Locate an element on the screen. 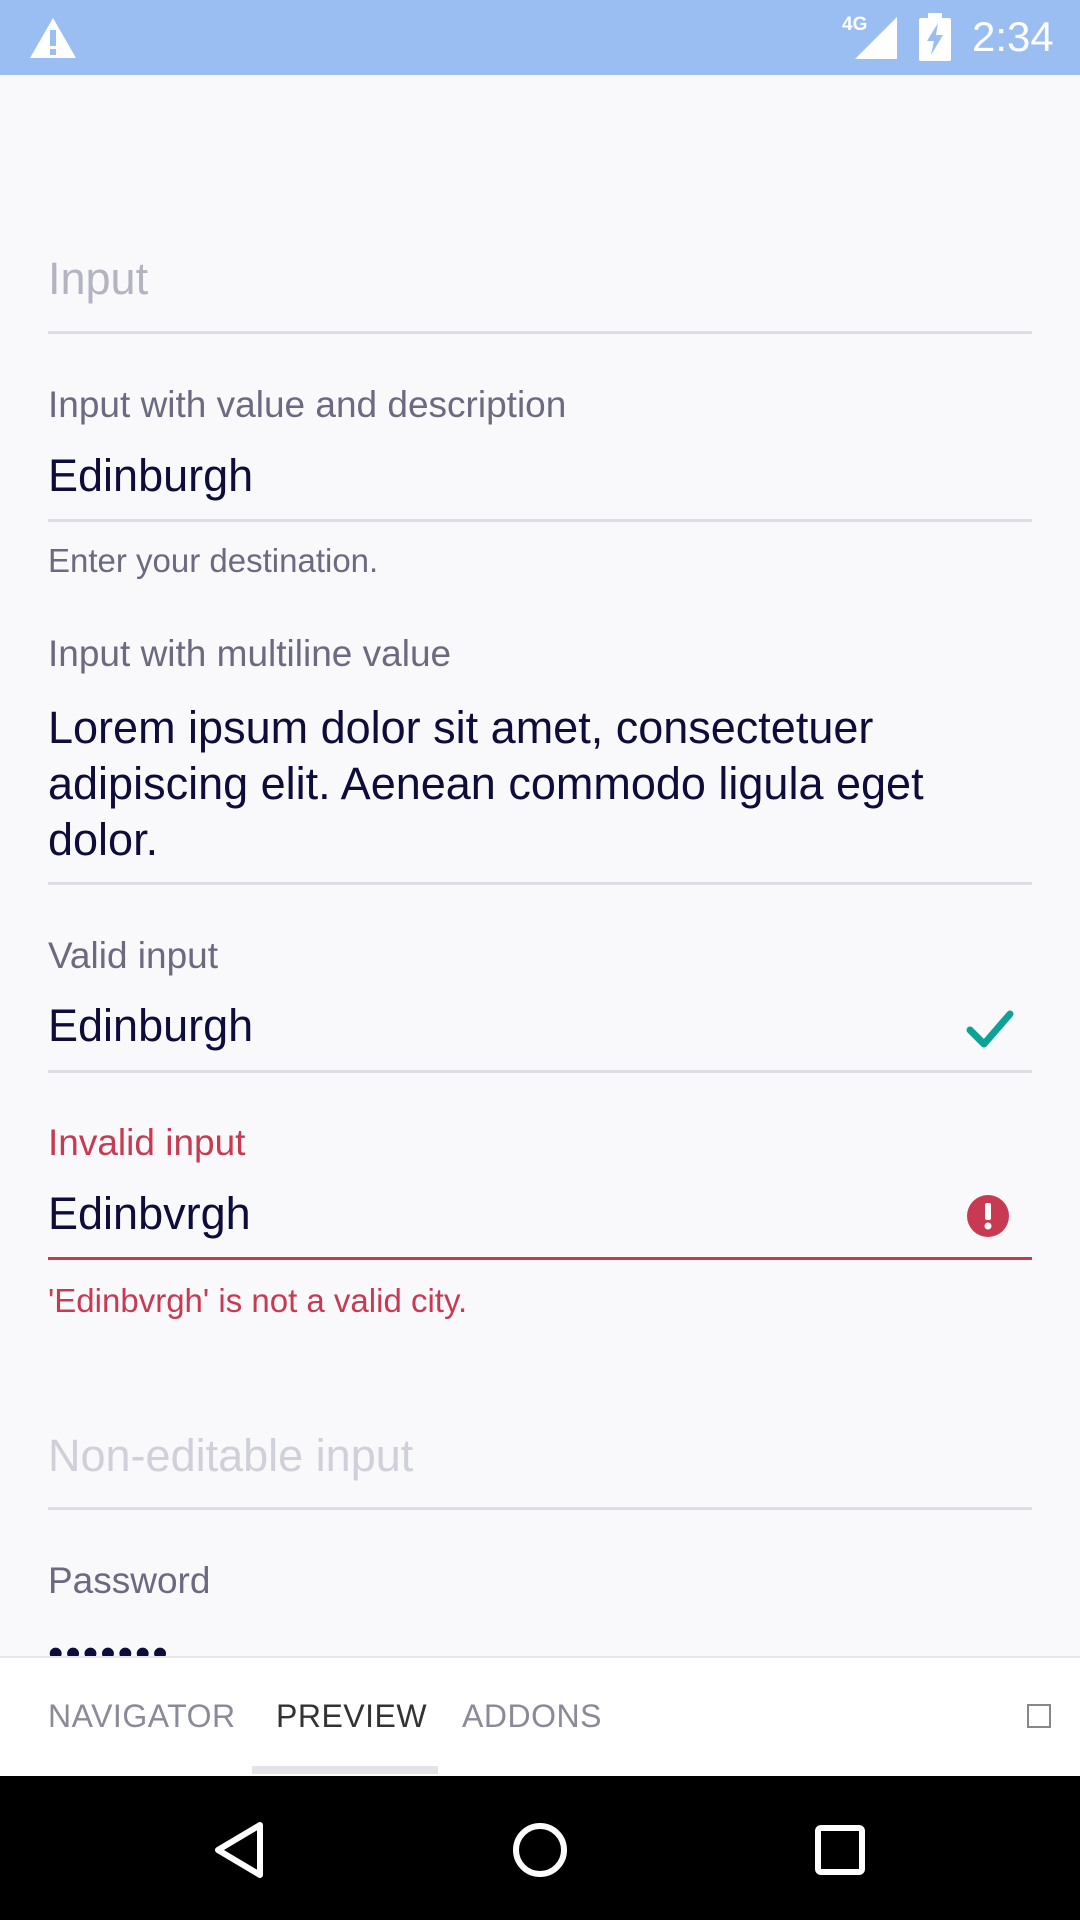 The image size is (1080, 1920). home-icon is located at coordinates (540, 1850).